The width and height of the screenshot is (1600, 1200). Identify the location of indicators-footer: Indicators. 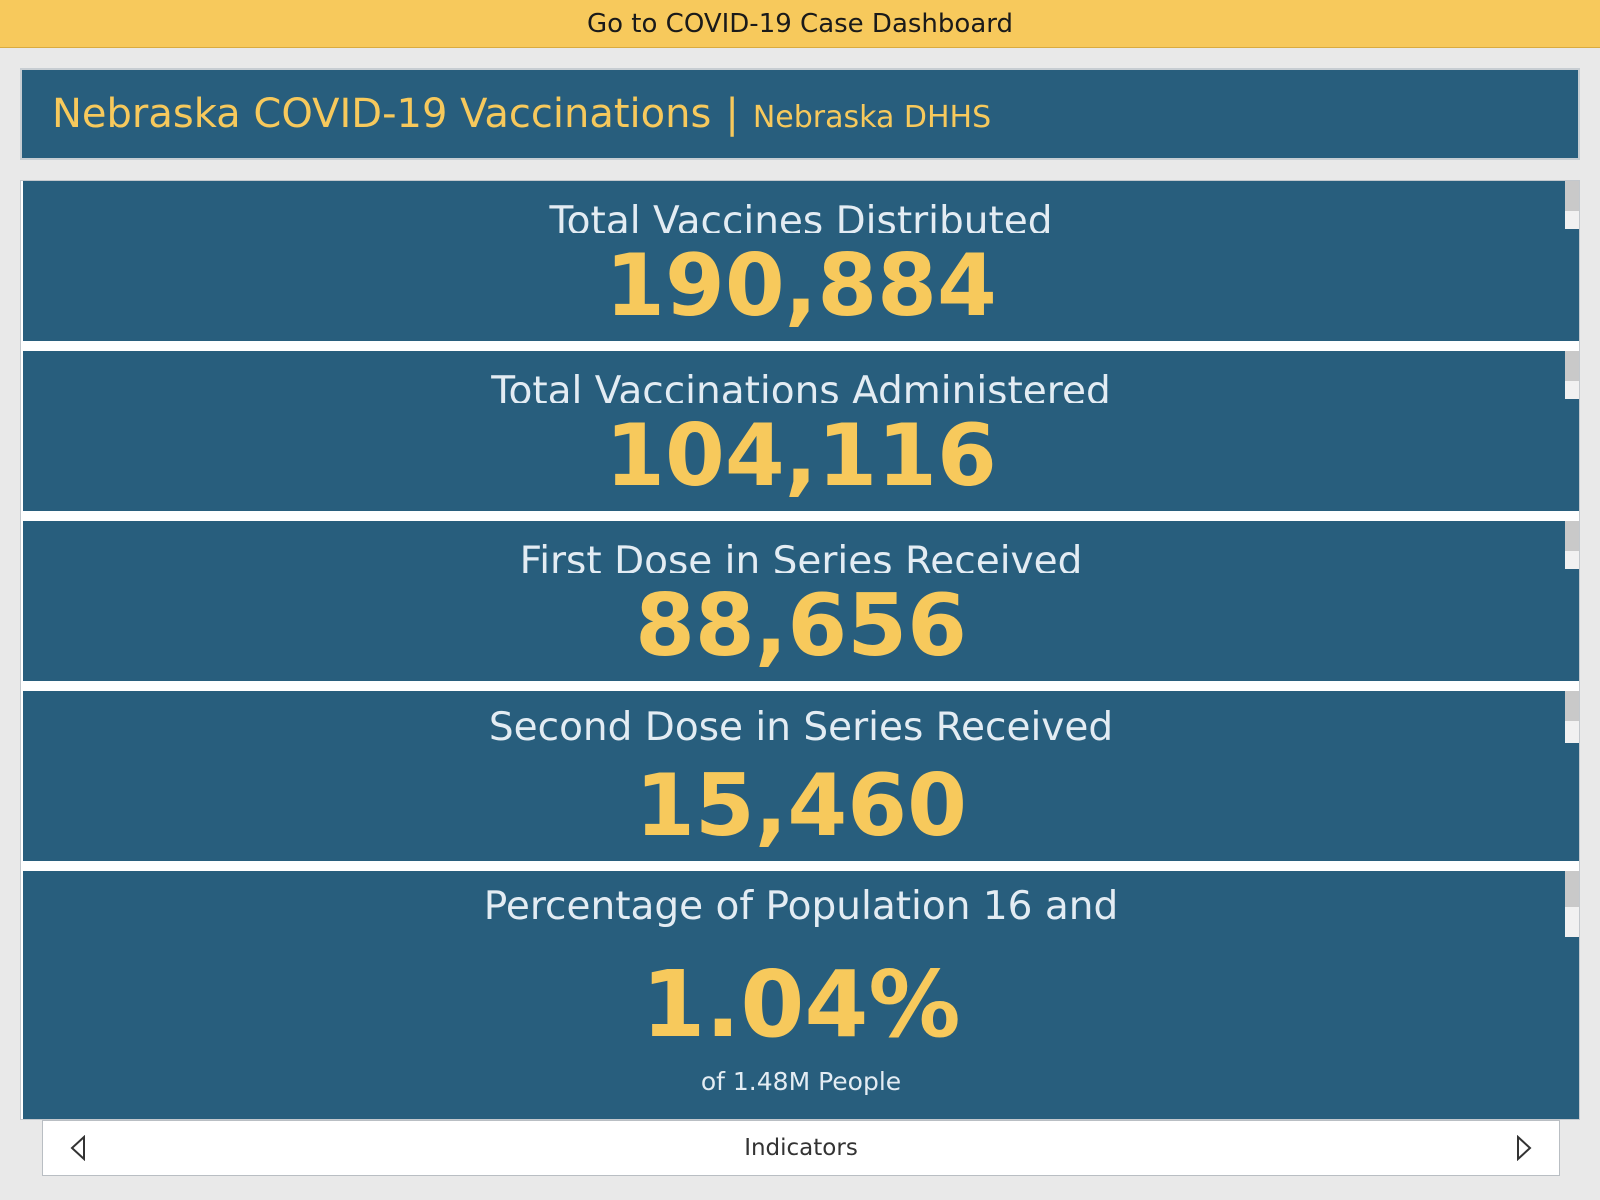
(801, 1148).